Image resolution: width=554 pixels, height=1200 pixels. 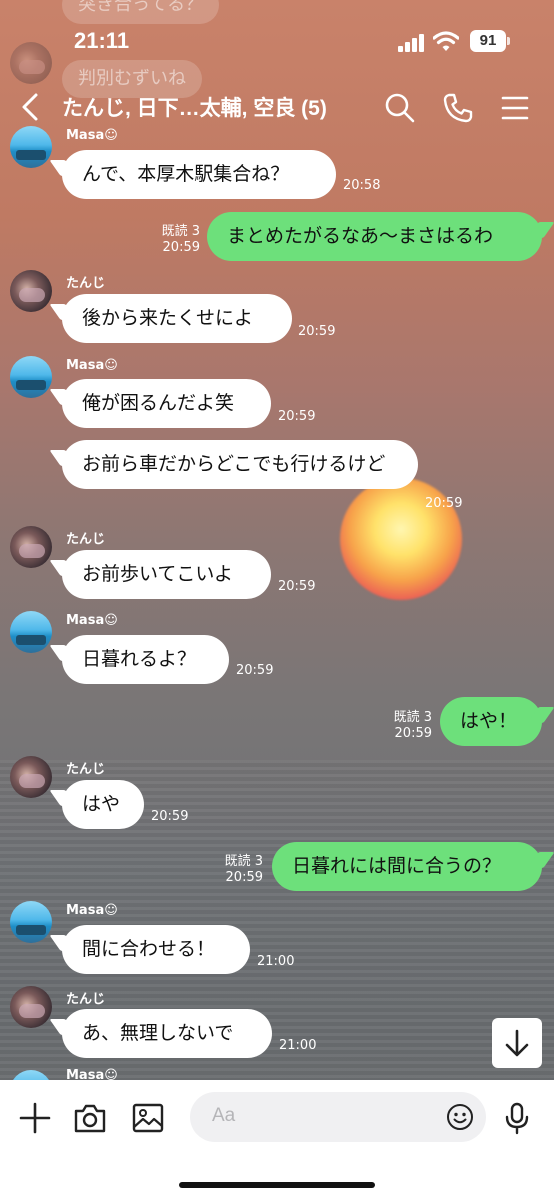 What do you see at coordinates (166, 403) in the screenshot?
I see `incoming-message: 俺が困るんだよ笑` at bounding box center [166, 403].